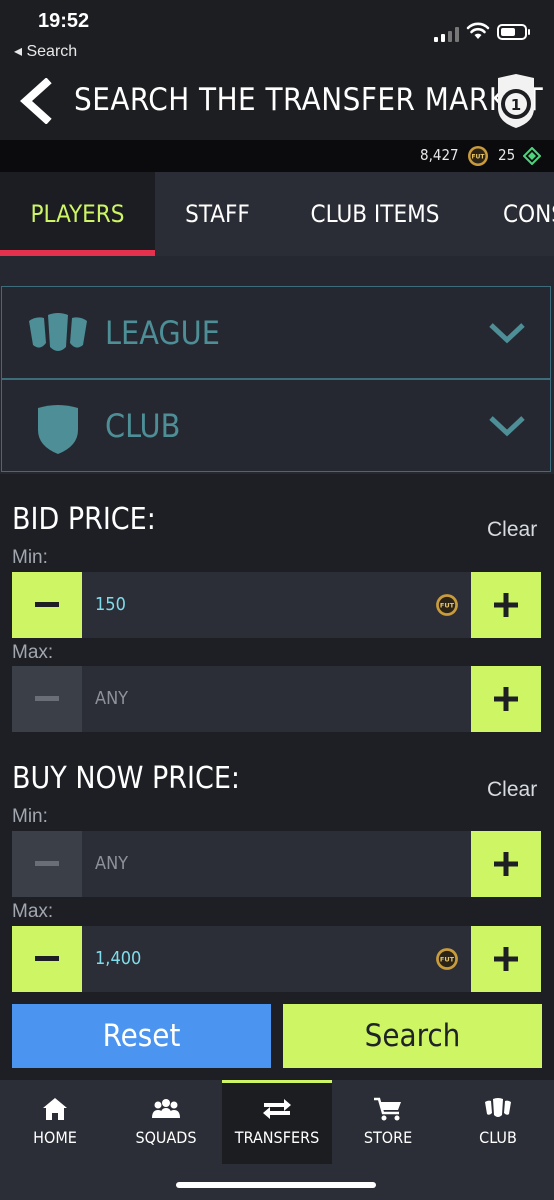 This screenshot has width=554, height=1200. Describe the element at coordinates (30, 816) in the screenshot. I see `buy-now-min-label: Min:` at that location.